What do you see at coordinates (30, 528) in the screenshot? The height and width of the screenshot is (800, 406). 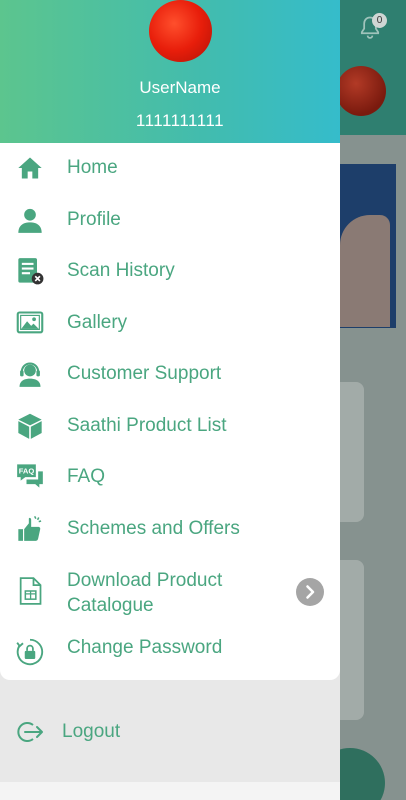 I see `thumbs-up-icon` at bounding box center [30, 528].